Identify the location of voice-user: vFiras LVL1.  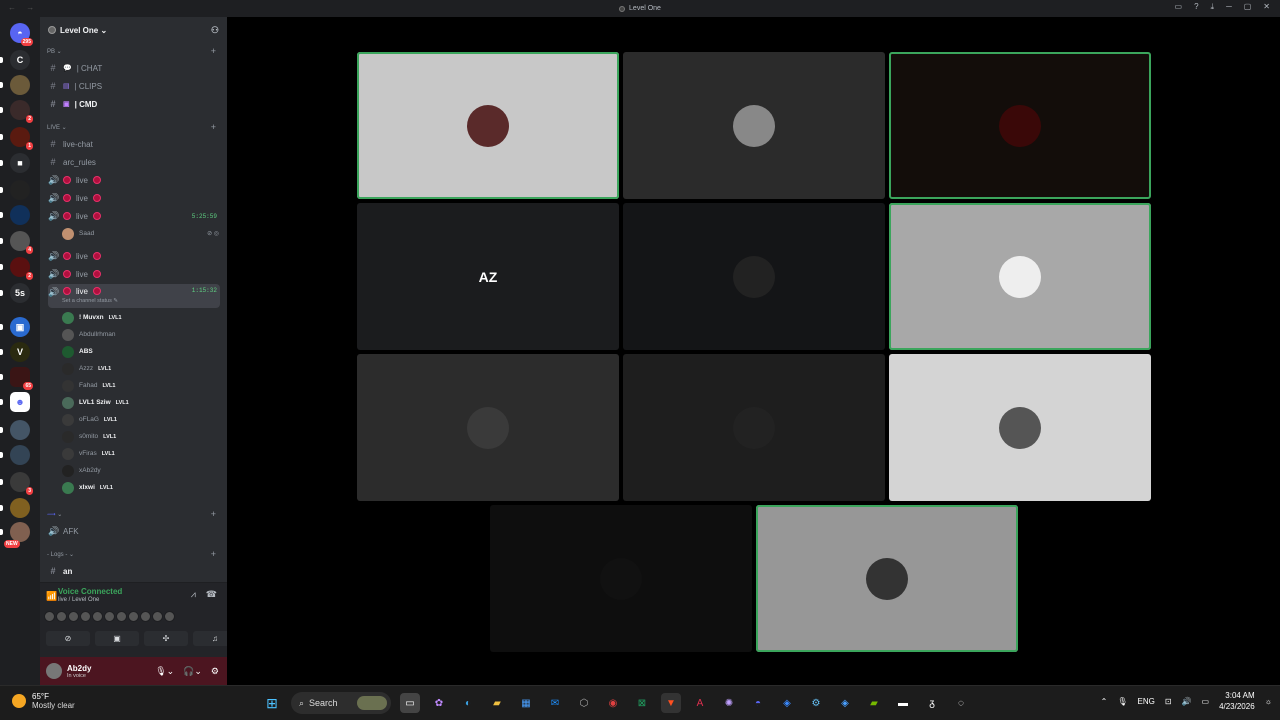
(142, 453).